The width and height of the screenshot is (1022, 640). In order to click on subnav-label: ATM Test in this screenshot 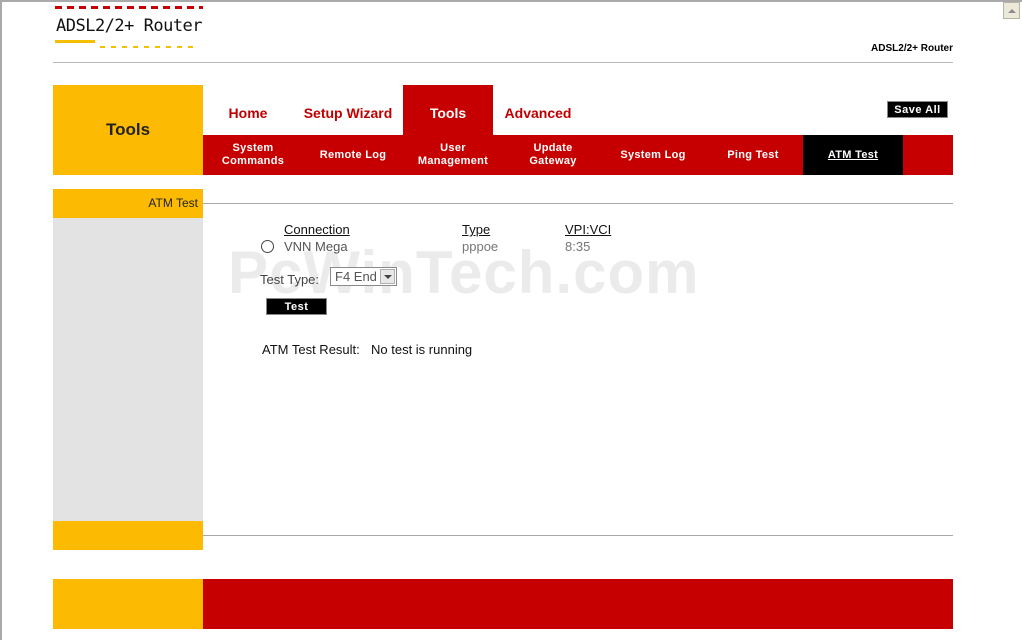, I will do `click(853, 154)`.